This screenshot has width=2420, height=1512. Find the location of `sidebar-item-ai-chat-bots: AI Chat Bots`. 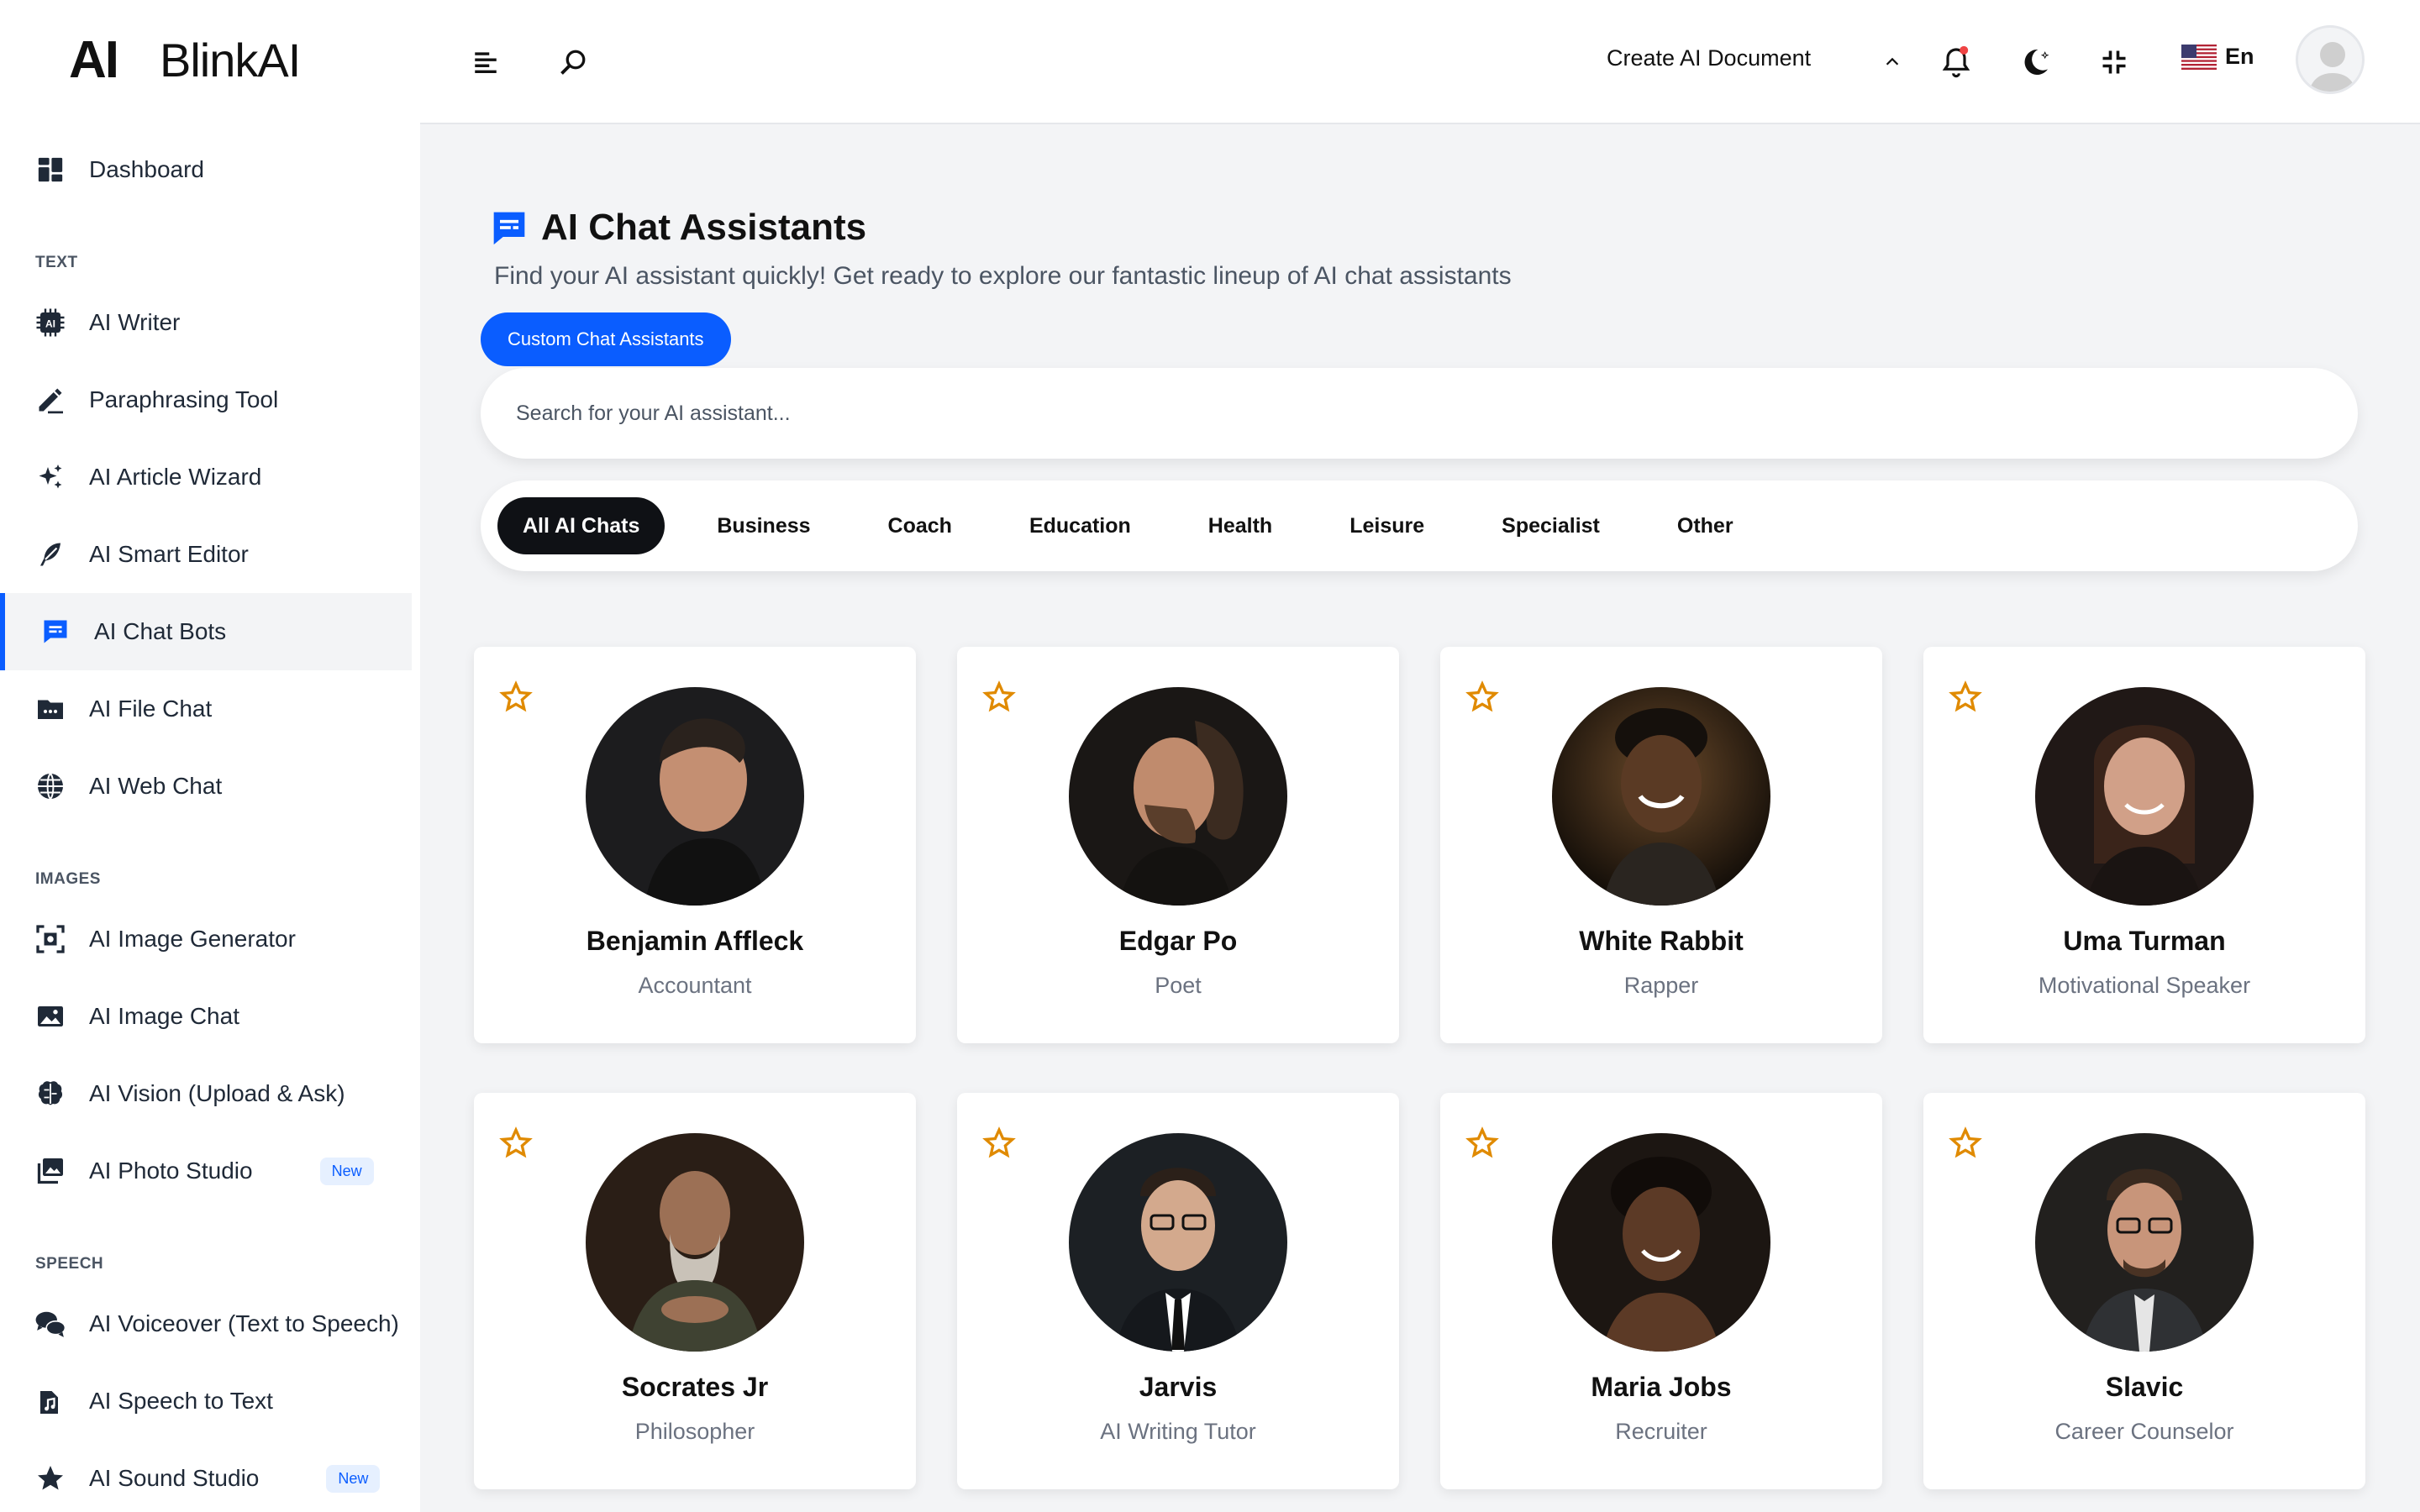

sidebar-item-ai-chat-bots: AI Chat Bots is located at coordinates (206, 631).